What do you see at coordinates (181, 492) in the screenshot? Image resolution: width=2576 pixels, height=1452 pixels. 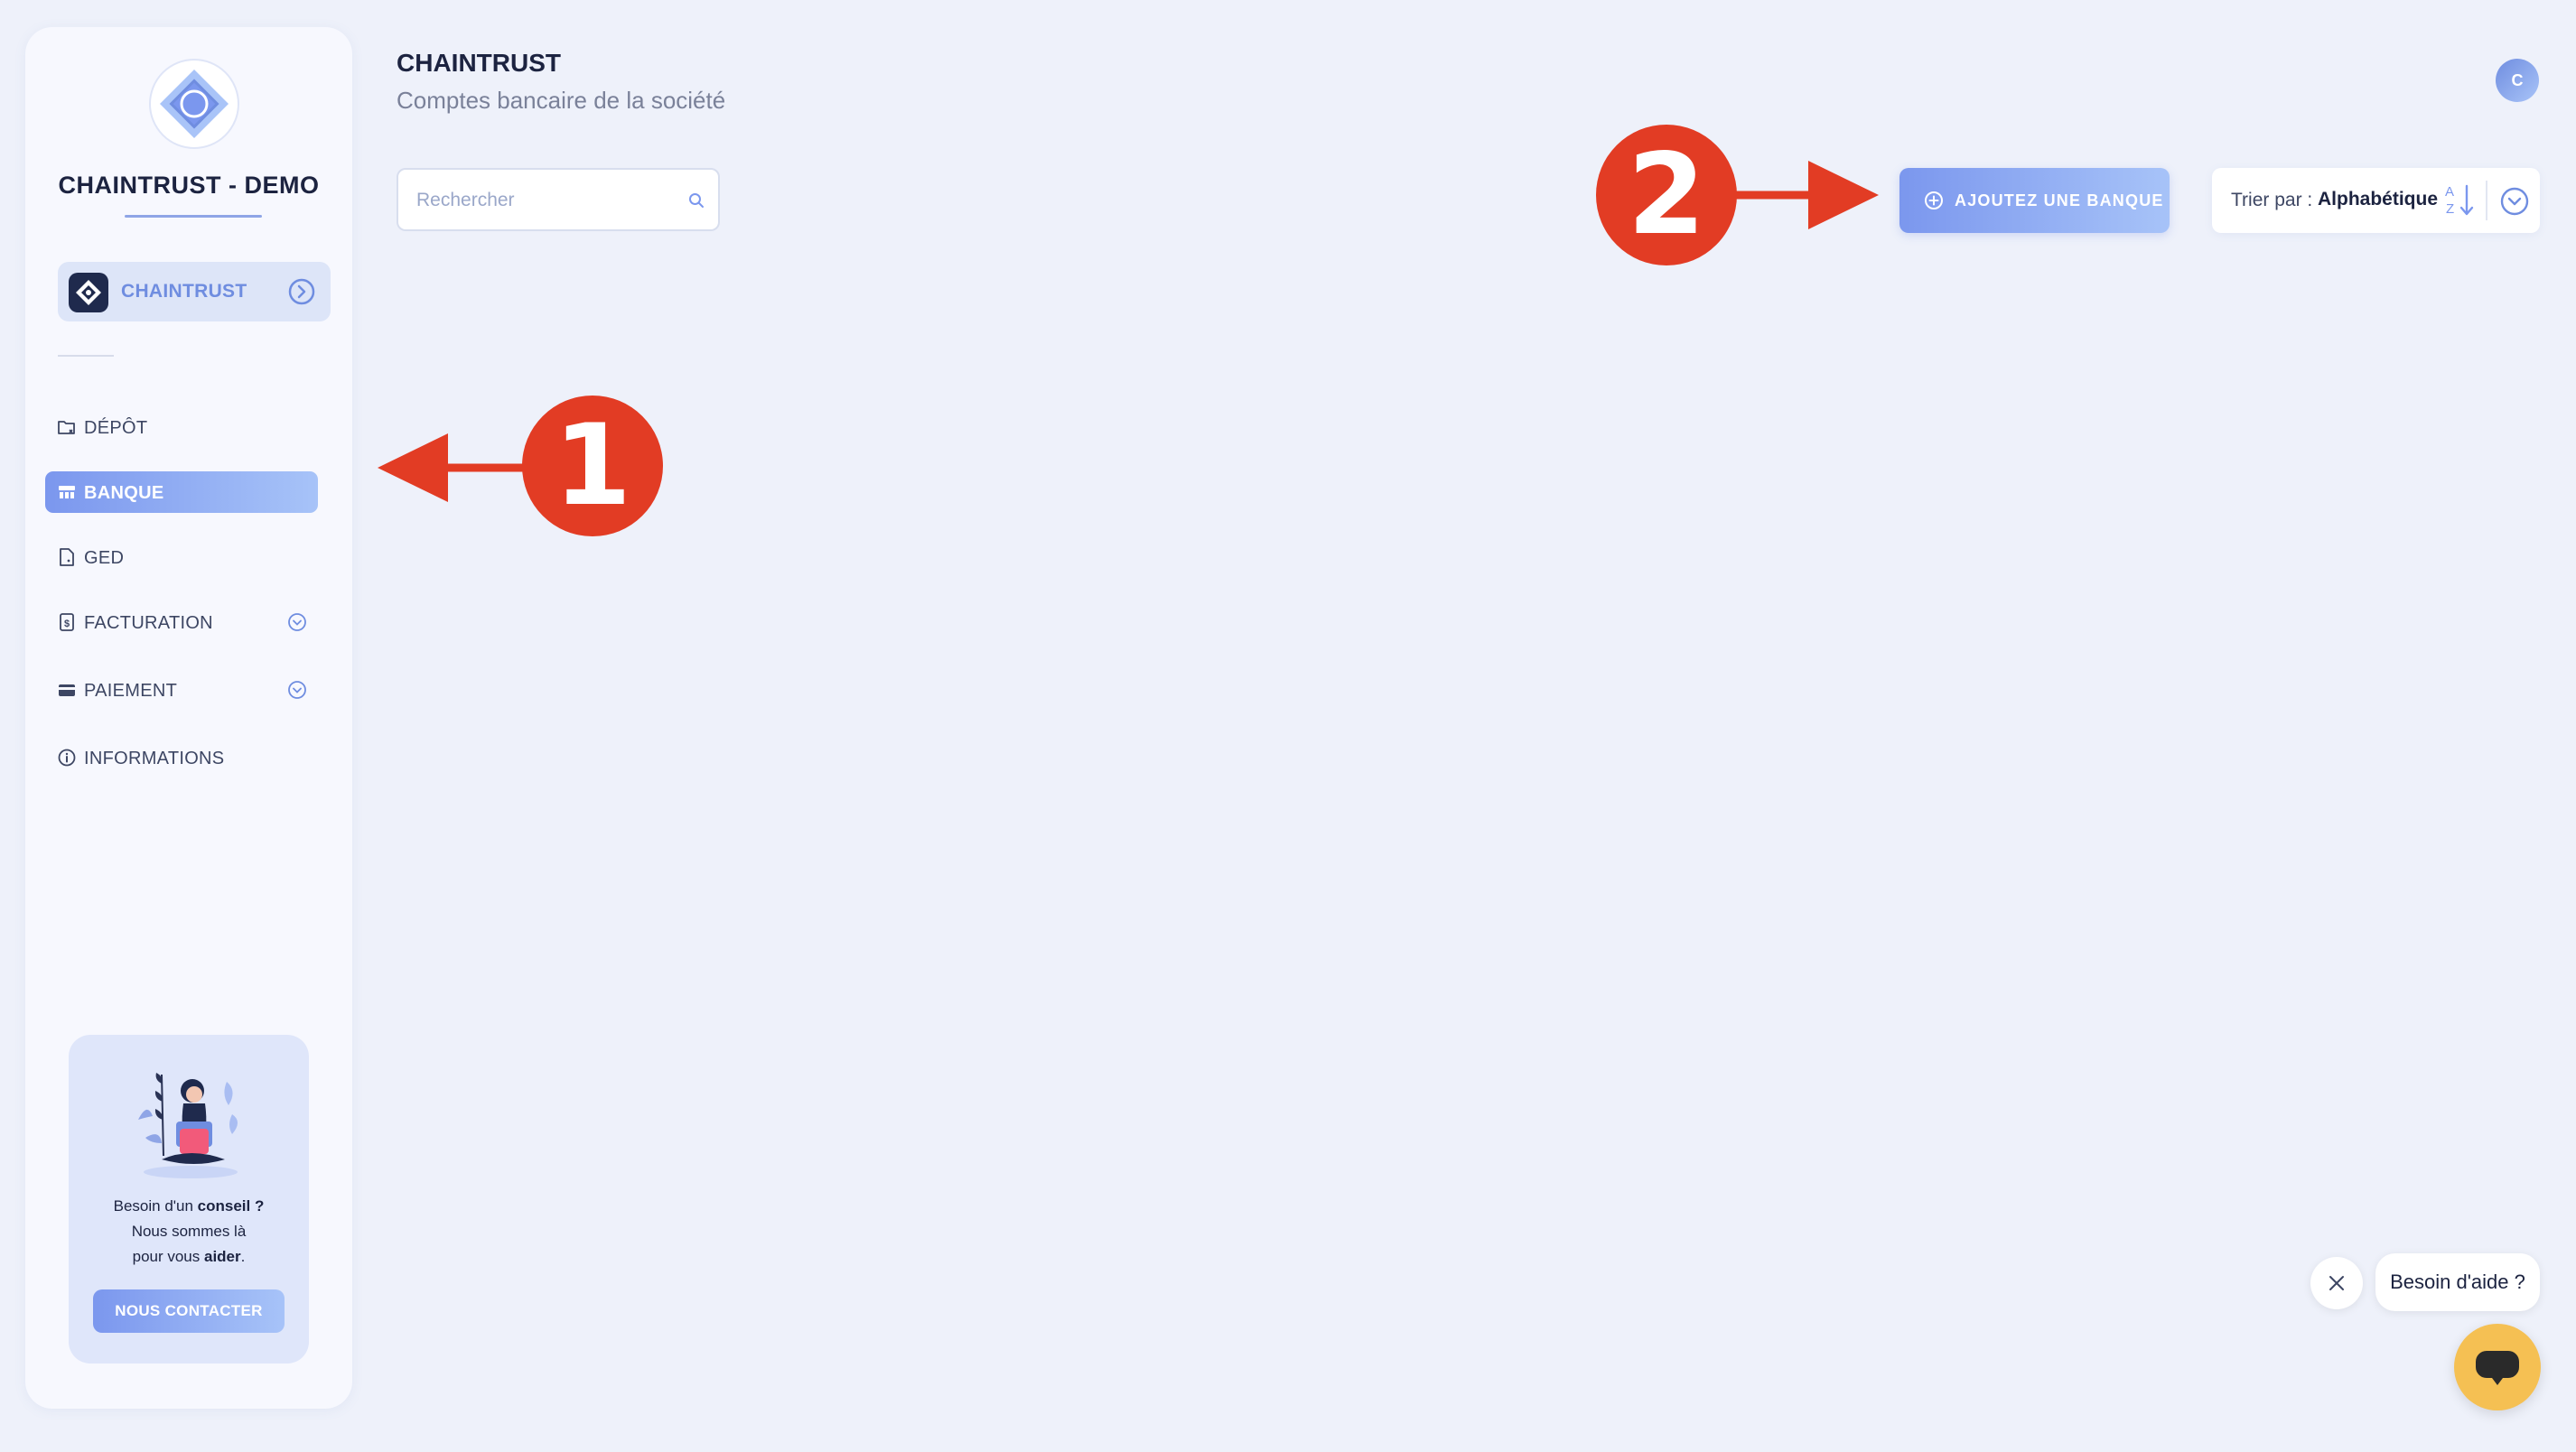 I see `sidebar-item-banque: BANQUE` at bounding box center [181, 492].